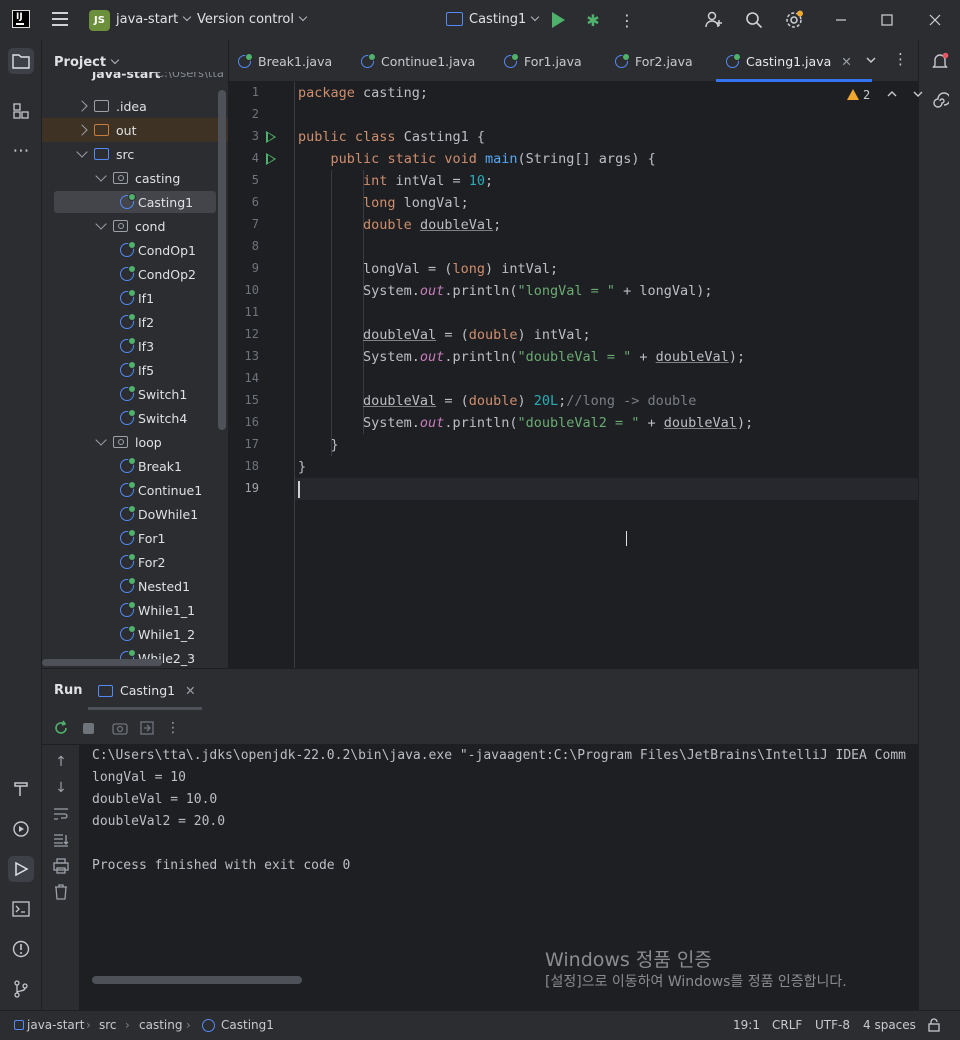 This screenshot has width=960, height=1040. I want to click on add-user-icon, so click(714, 20).